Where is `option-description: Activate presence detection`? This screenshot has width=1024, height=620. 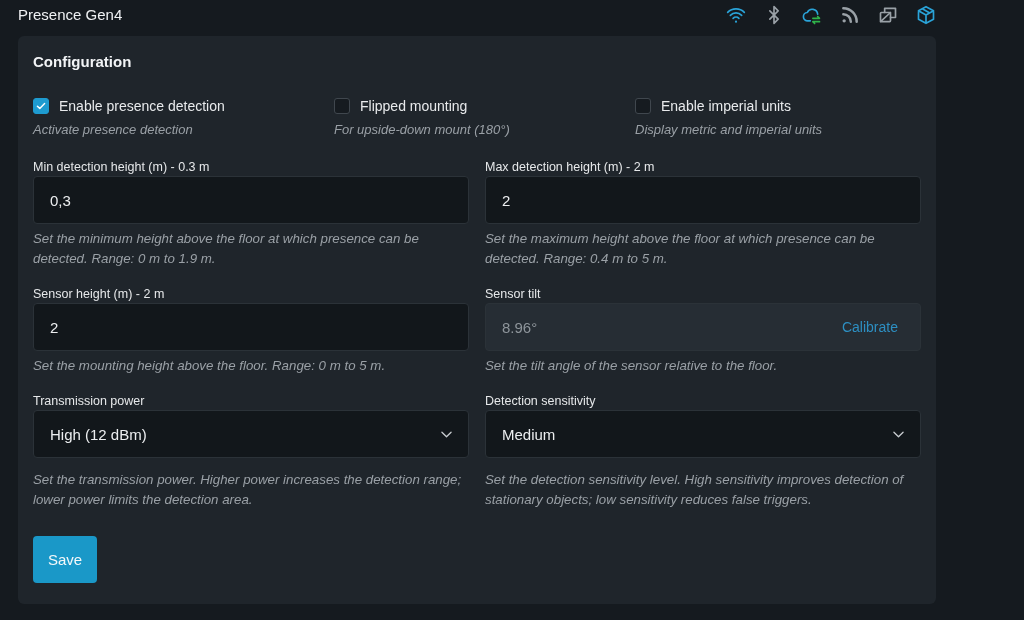 option-description: Activate presence detection is located at coordinates (113, 130).